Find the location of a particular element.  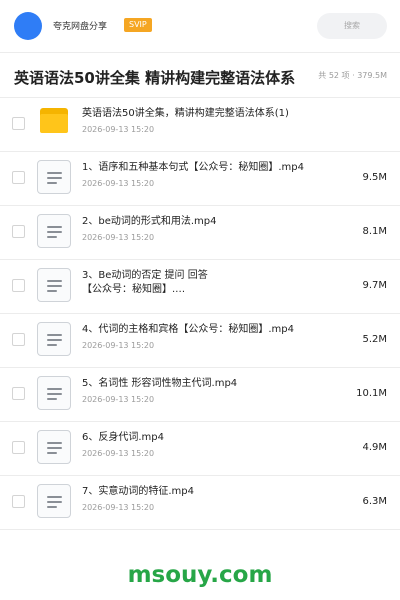

file-name: 2、be动词的形式和用法.mp4 is located at coordinates (149, 221).